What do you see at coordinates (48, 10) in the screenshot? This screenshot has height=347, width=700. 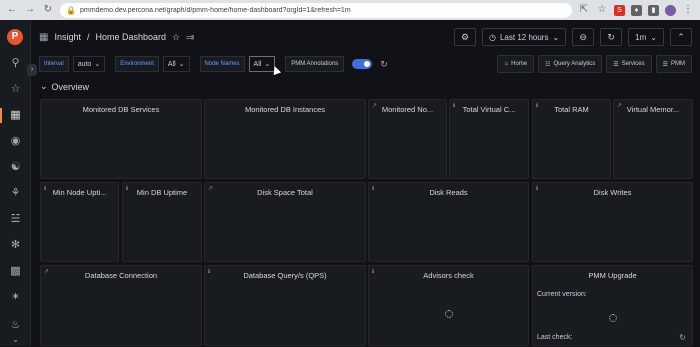 I see `reload-icon: ↻` at bounding box center [48, 10].